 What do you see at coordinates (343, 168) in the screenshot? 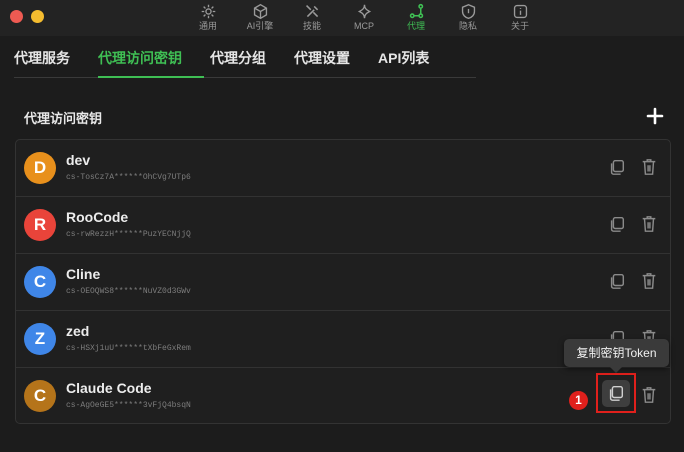
I see `list-item: D dev cs-TosCz7A******OhCVg7UTp6` at bounding box center [343, 168].